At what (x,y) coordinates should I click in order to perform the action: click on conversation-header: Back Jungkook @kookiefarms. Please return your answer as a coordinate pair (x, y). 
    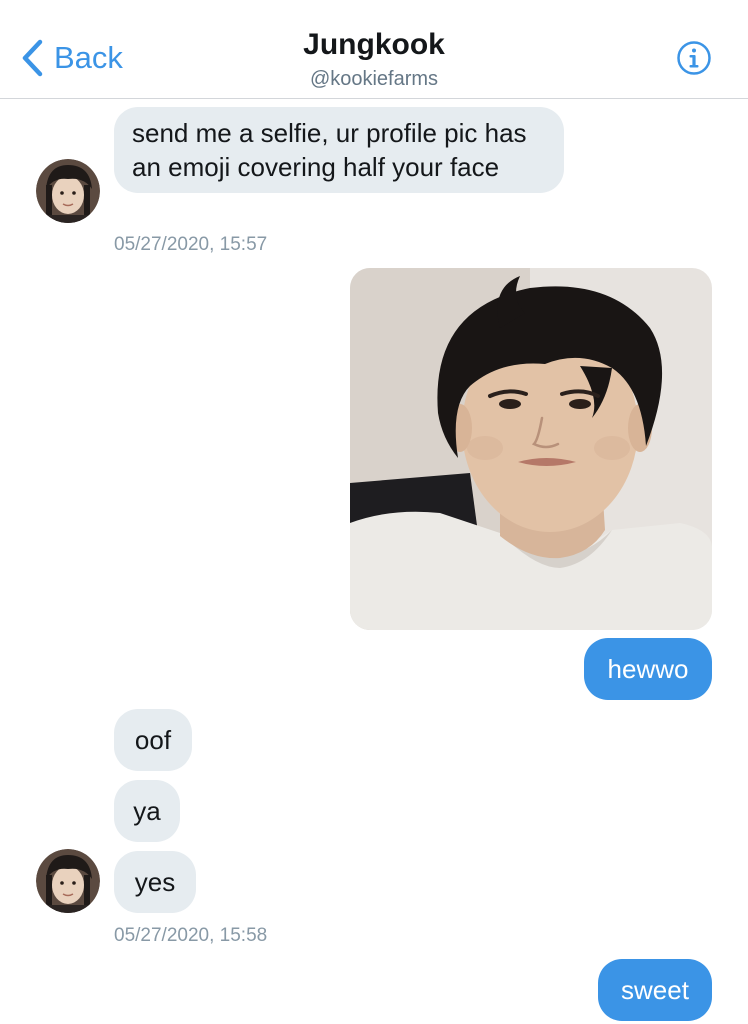
    Looking at the image, I should click on (374, 49).